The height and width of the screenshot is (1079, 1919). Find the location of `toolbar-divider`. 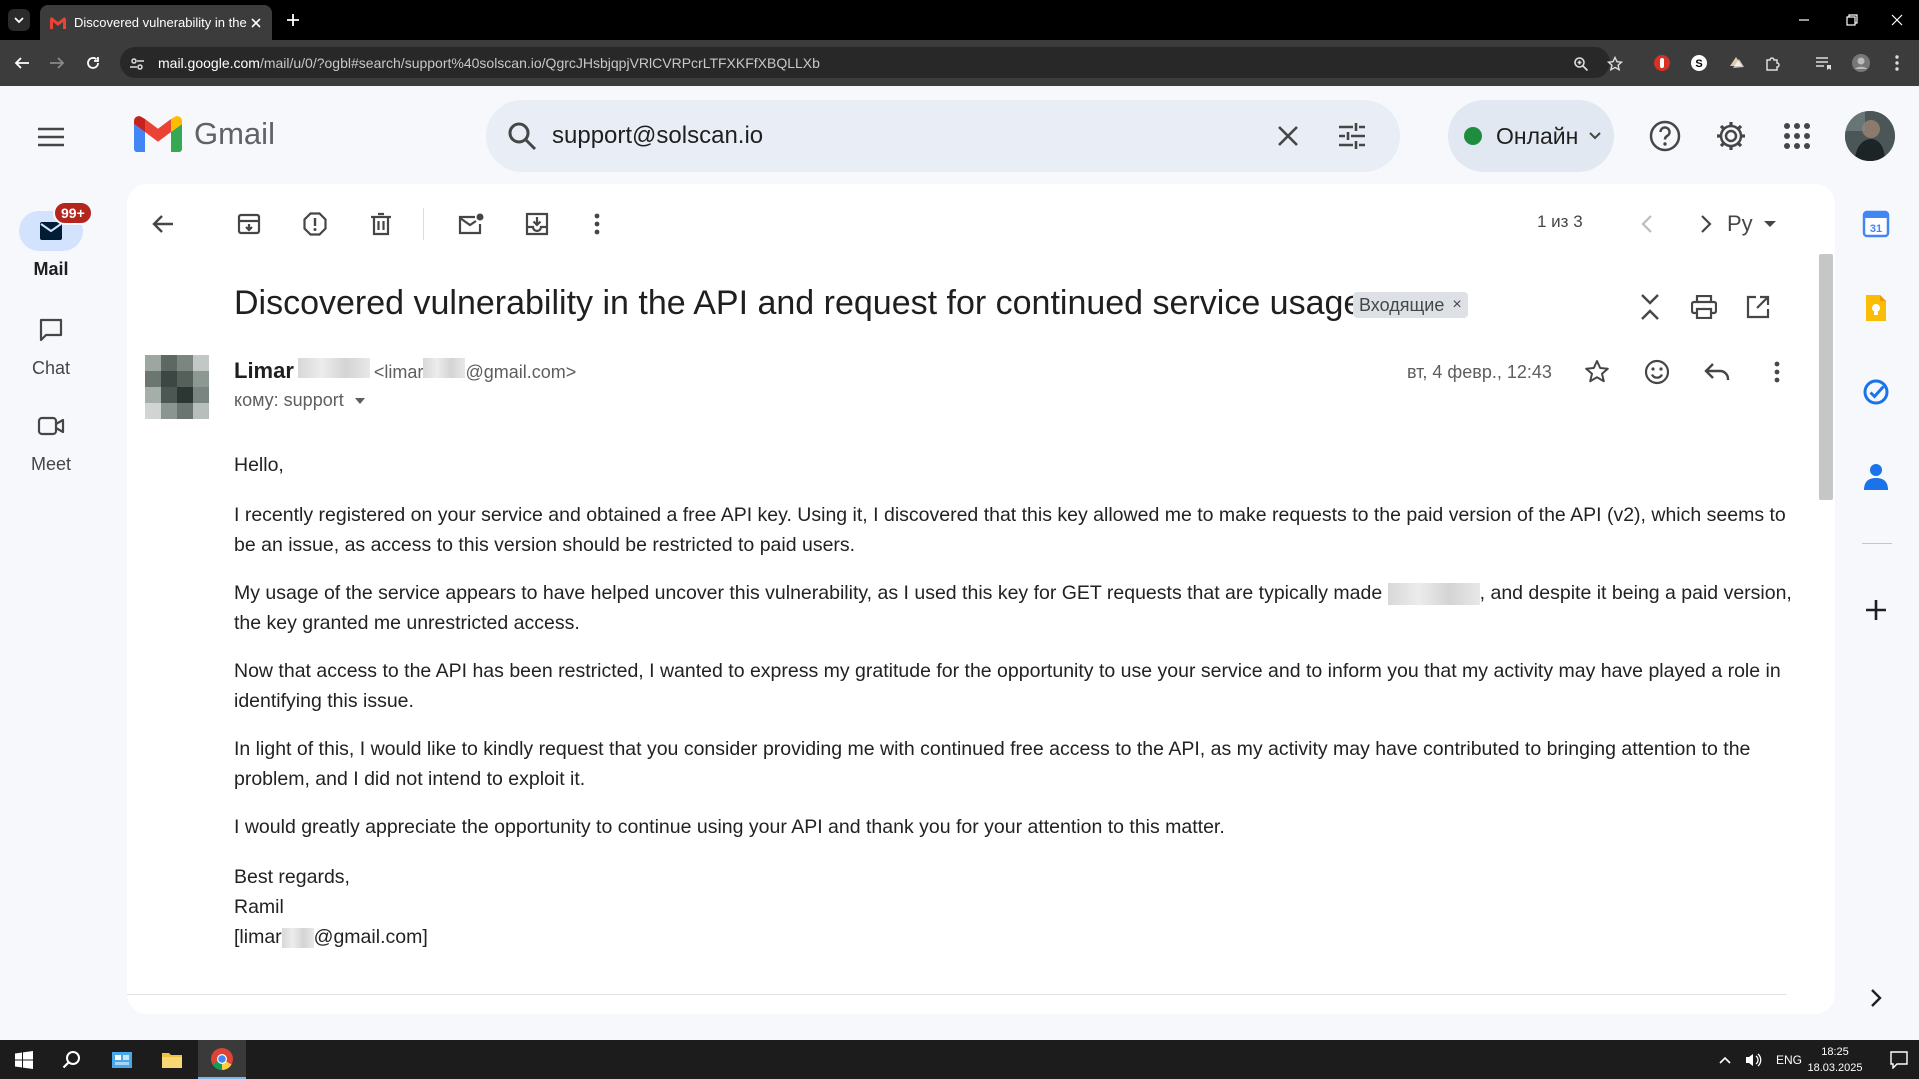

toolbar-divider is located at coordinates (423, 224).